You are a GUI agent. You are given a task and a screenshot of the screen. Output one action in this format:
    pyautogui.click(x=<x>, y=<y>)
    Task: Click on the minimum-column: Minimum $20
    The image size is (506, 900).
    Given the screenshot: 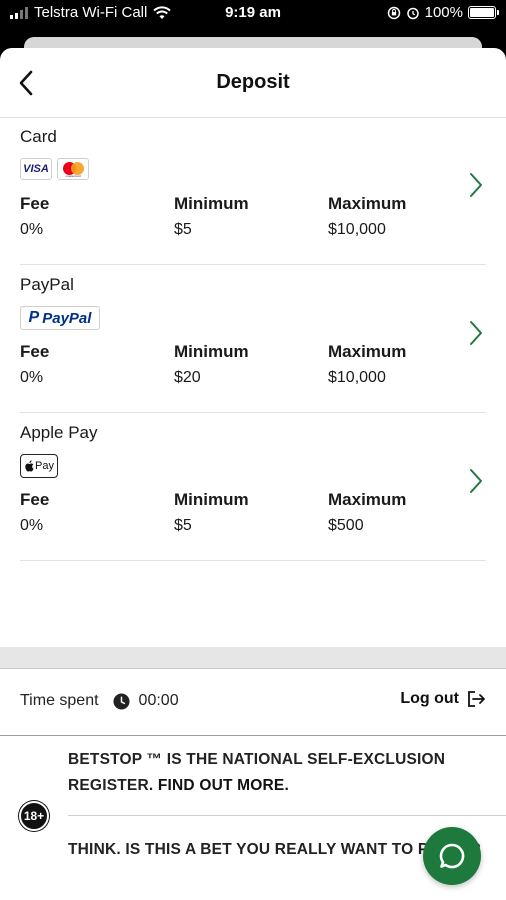 What is the action you would take?
    pyautogui.click(x=211, y=364)
    